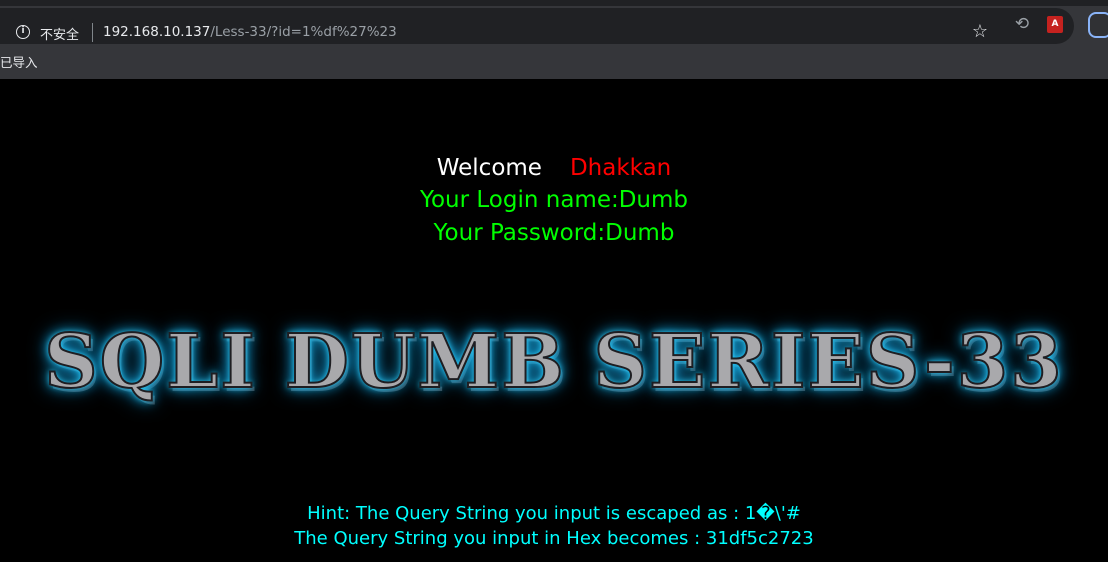  I want to click on welcome-name: Dhakkan, so click(620, 168).